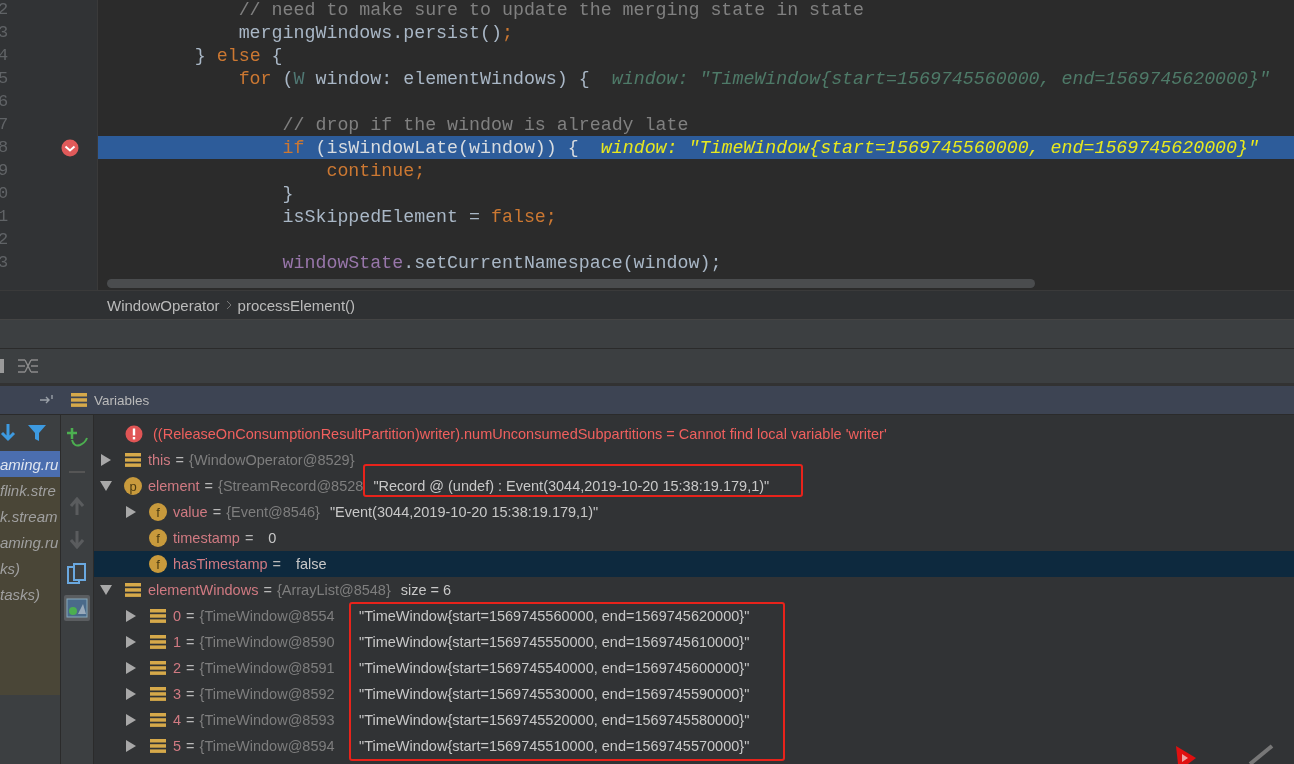 Image resolution: width=1294 pixels, height=764 pixels. Describe the element at coordinates (174, 486) in the screenshot. I see `variable-name: element` at that location.